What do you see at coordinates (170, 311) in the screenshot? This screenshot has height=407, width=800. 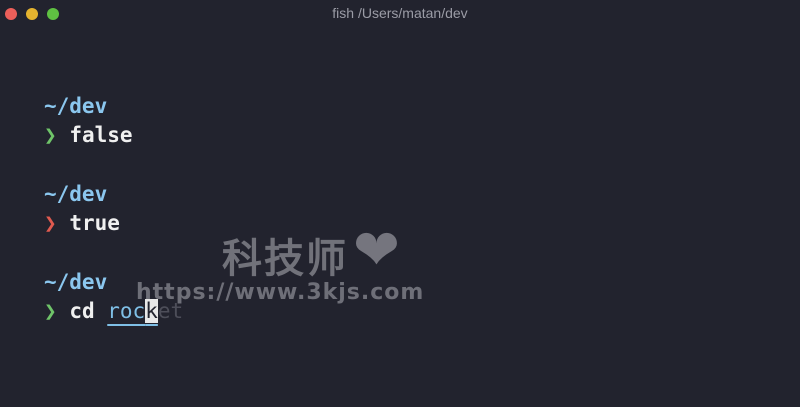 I see `autosuggestion: et` at bounding box center [170, 311].